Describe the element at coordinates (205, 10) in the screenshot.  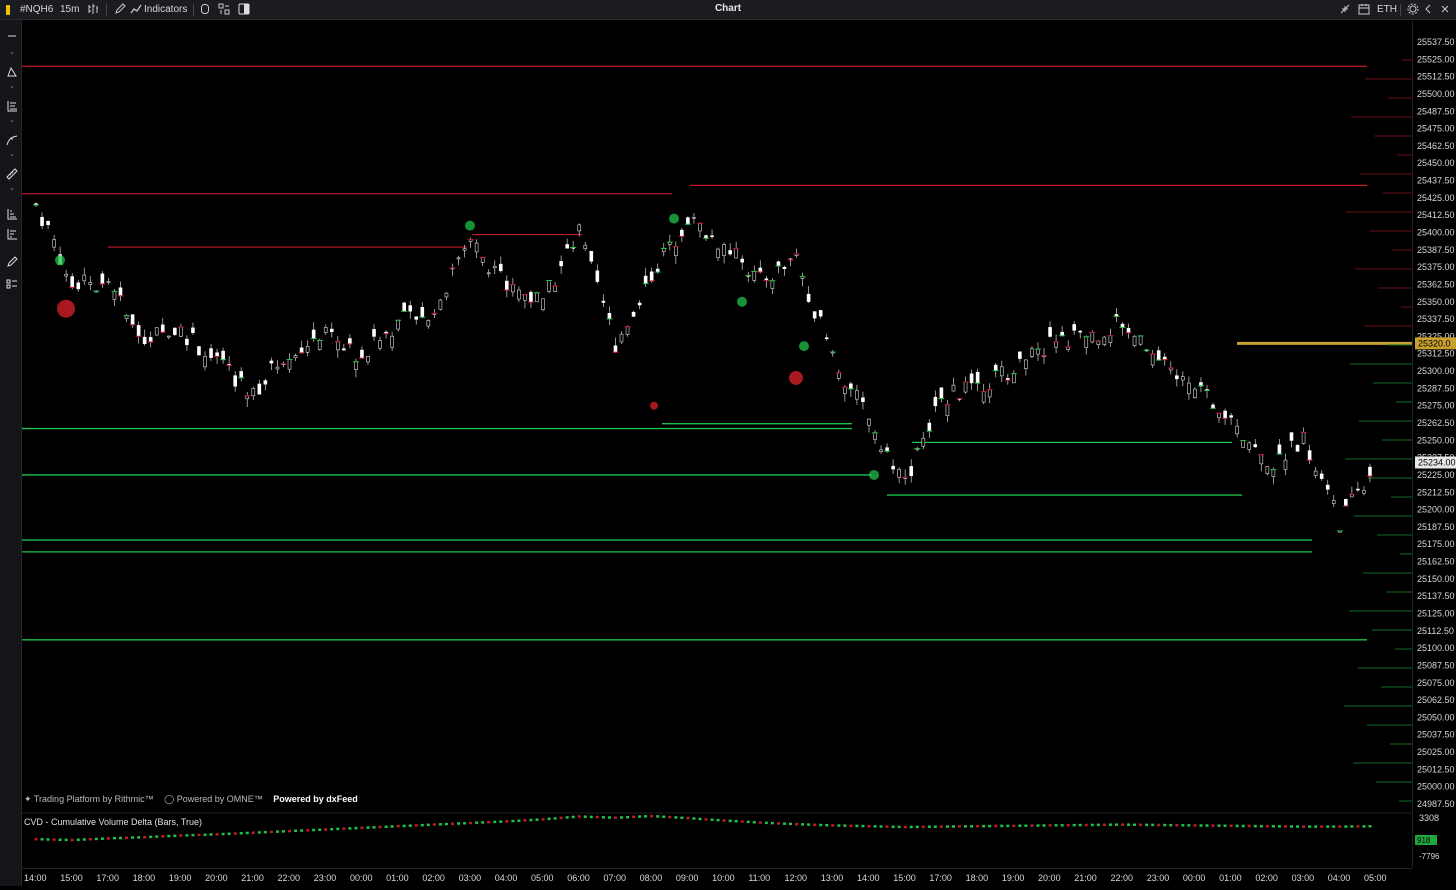
I see `clock-icon` at that location.